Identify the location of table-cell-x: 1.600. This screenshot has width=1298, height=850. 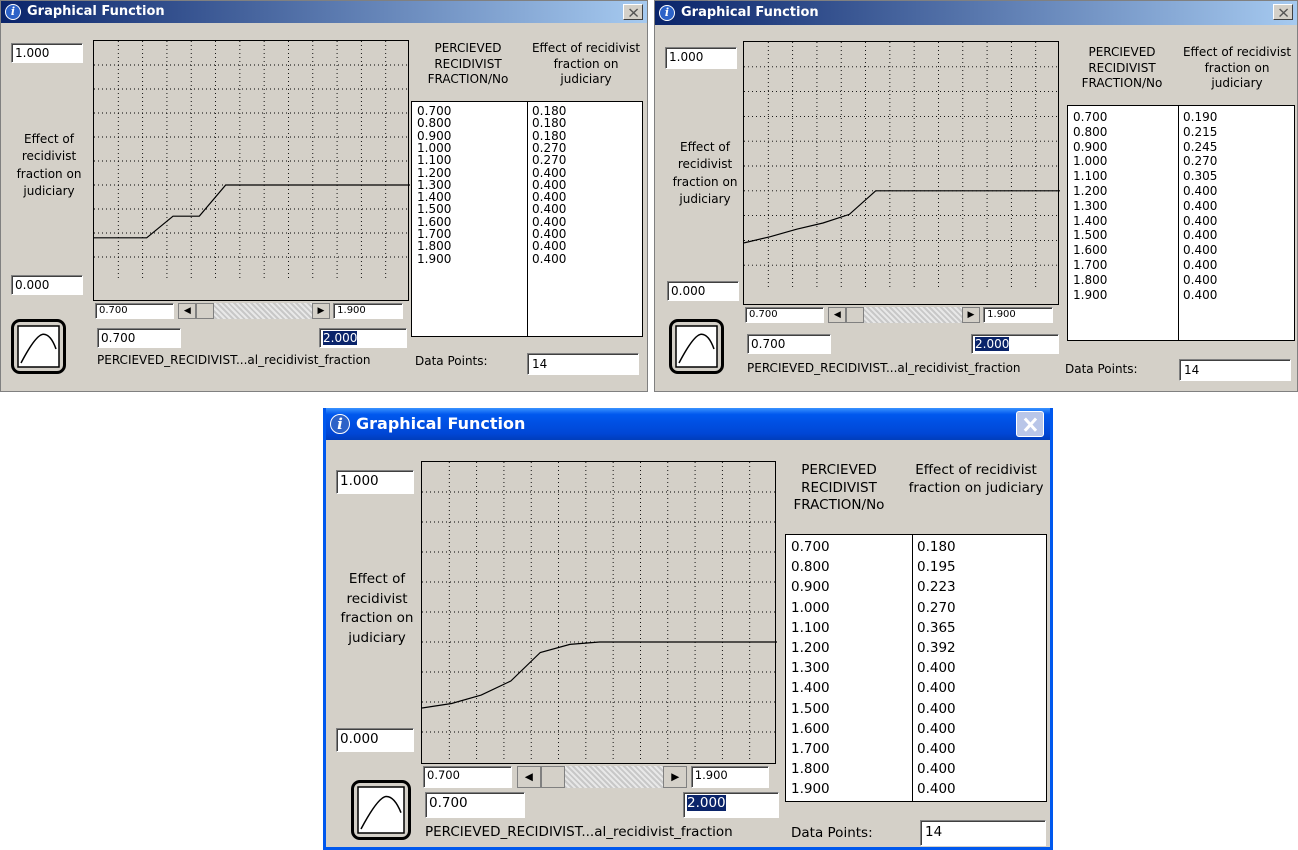
(810, 729).